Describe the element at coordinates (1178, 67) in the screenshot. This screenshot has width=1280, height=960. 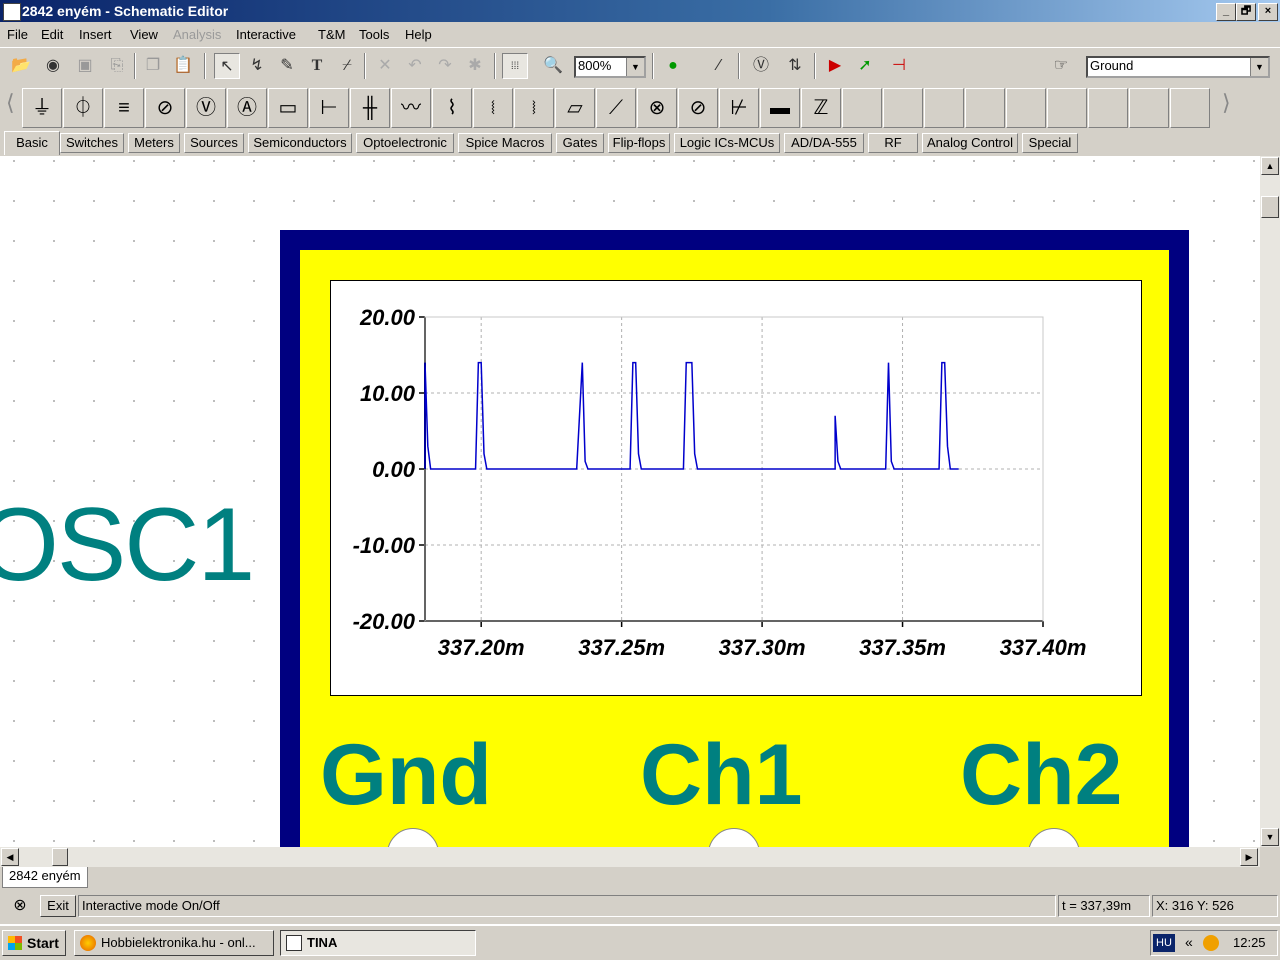
I see `component-select: Ground ▼` at that location.